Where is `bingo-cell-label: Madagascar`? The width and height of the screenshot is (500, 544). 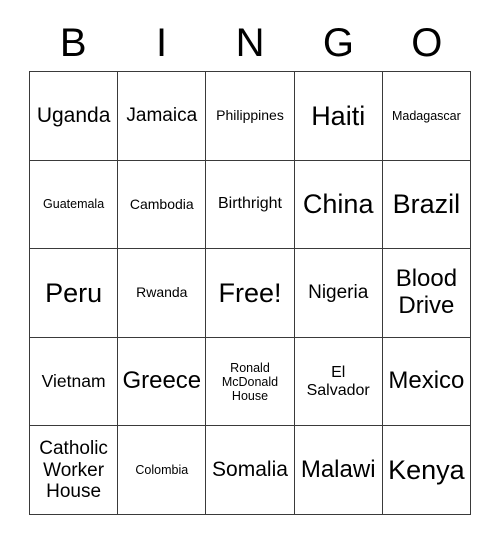
bingo-cell-label: Madagascar is located at coordinates (426, 115).